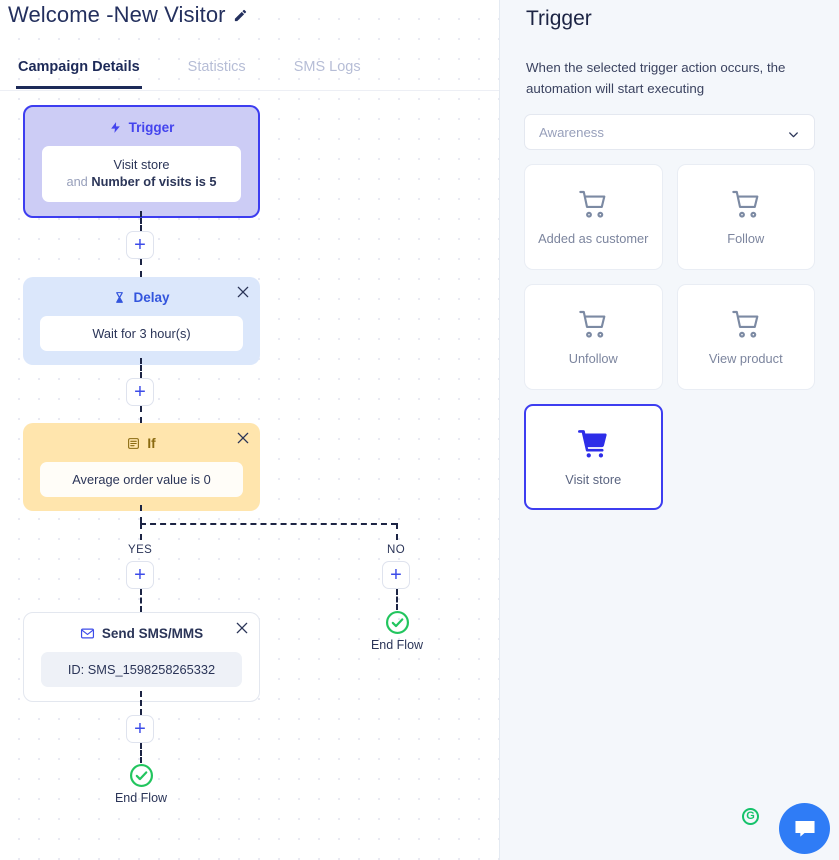  I want to click on tab-campaign-details: Campaign Details, so click(79, 71).